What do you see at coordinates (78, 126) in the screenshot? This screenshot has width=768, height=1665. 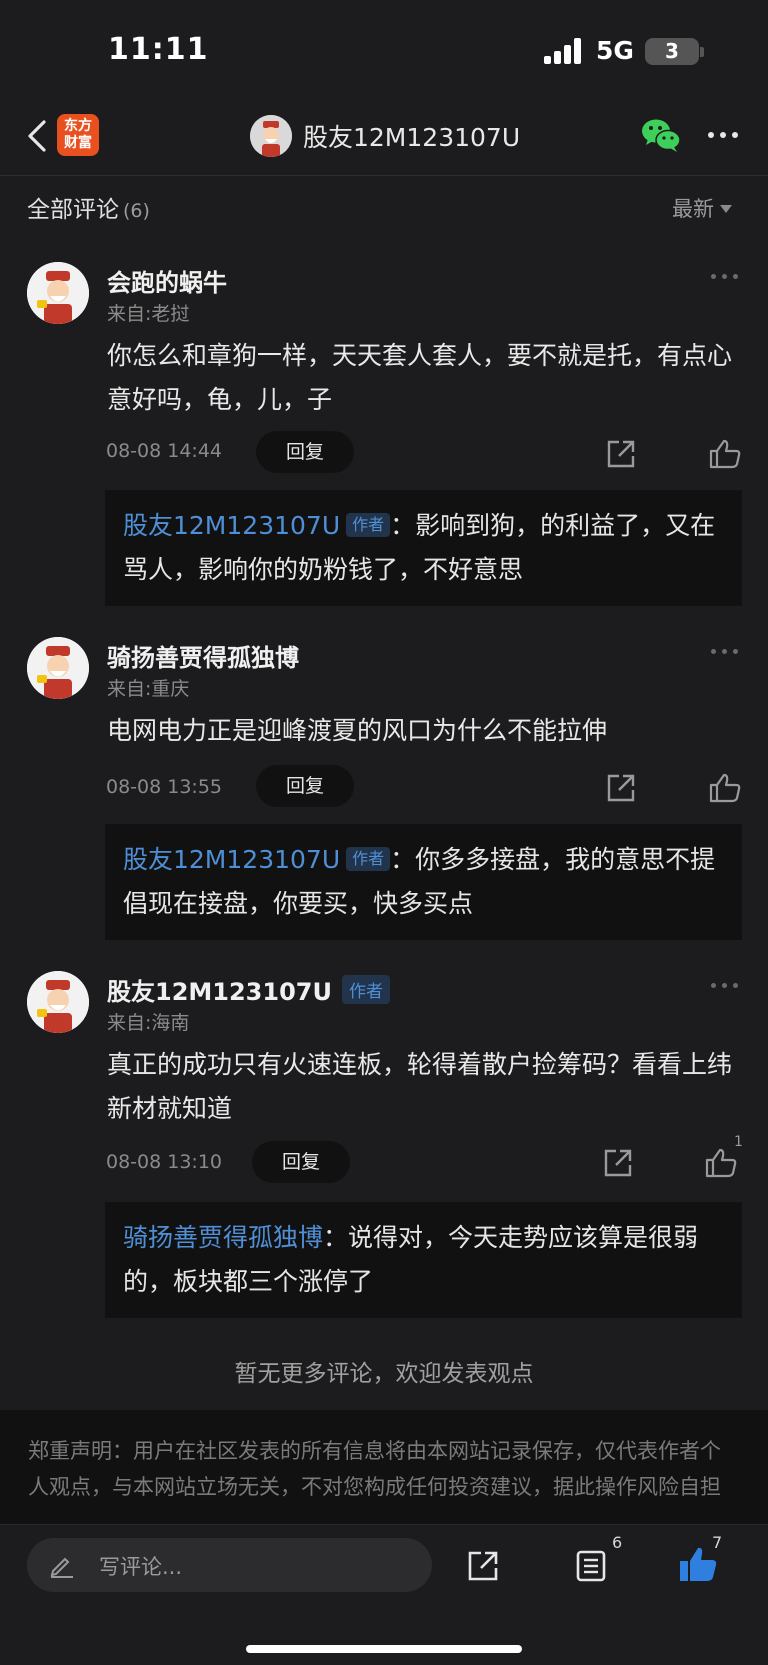 I see `app-logo-line1: 东方` at bounding box center [78, 126].